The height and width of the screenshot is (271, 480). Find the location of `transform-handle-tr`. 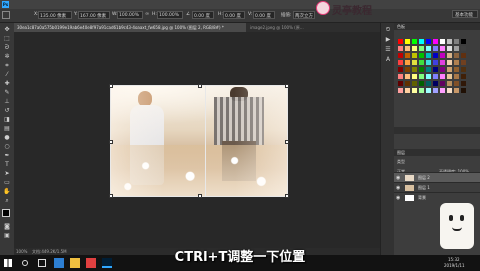

transform-handle-tr is located at coordinates (287, 86).